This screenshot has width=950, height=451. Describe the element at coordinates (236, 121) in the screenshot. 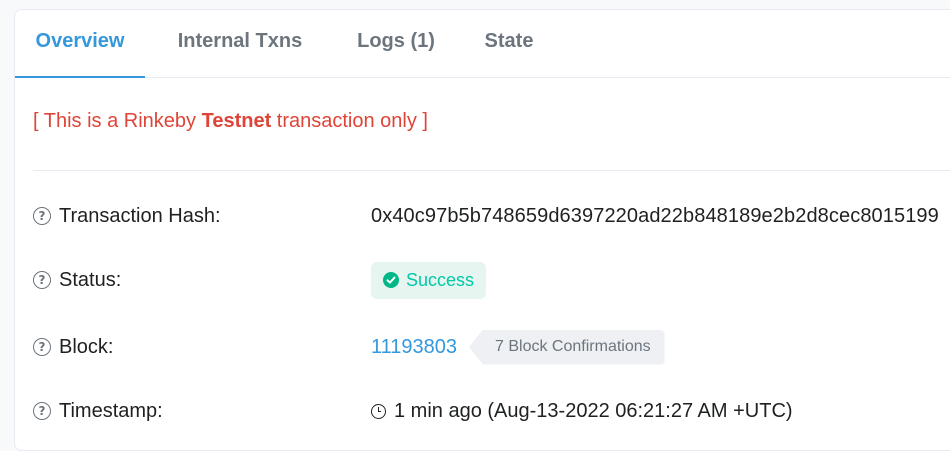

I see `testnet-notice-emphasis: Testnet` at that location.